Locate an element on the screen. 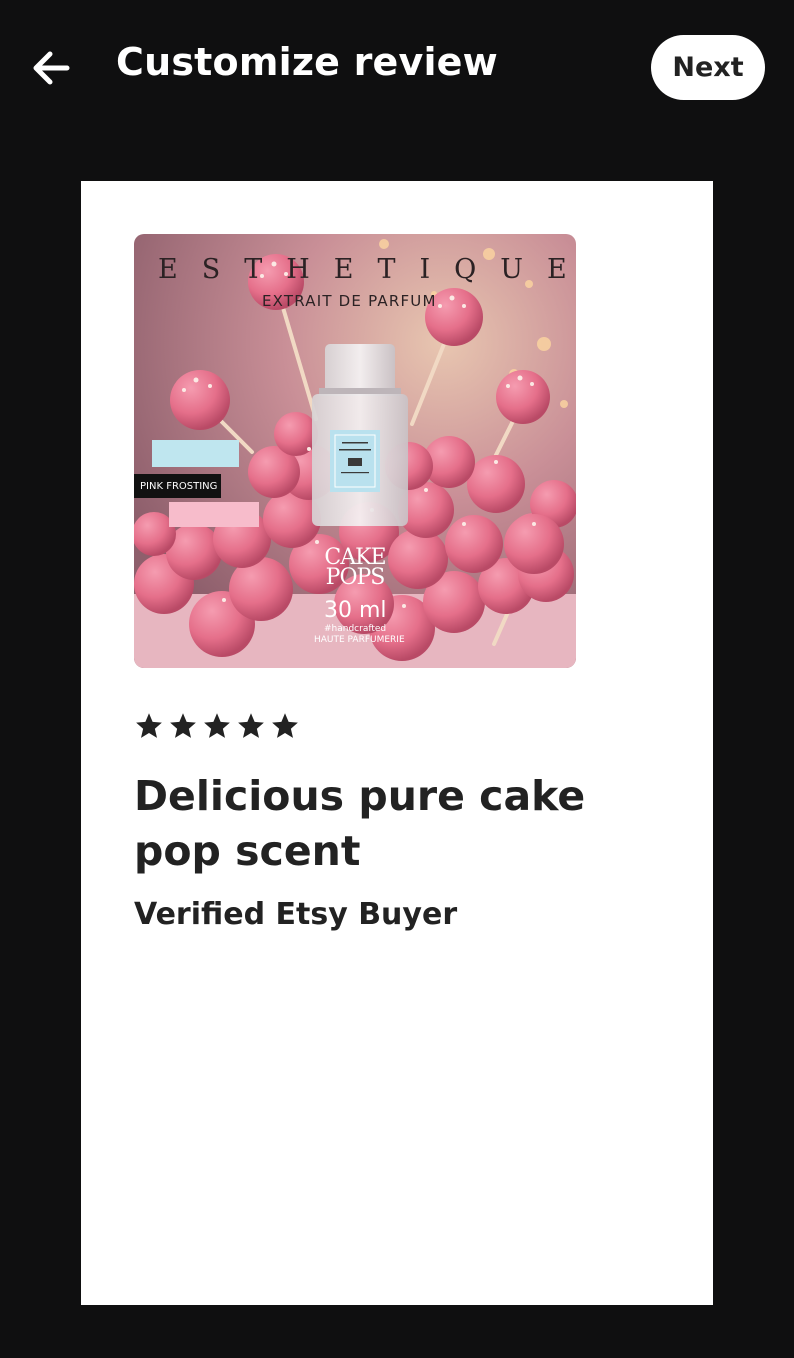 The height and width of the screenshot is (1358, 794). photo-small-text-2: HAUTE PARFUMERIE is located at coordinates (359, 640).